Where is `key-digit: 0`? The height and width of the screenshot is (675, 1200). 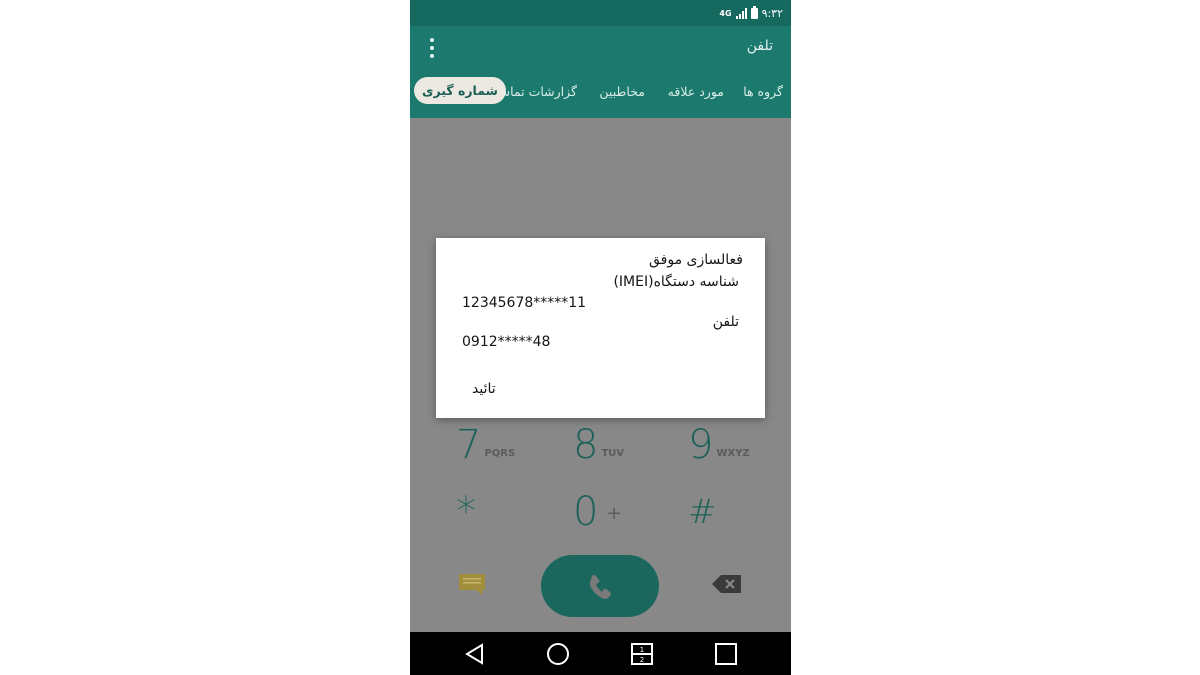
key-digit: 0 is located at coordinates (586, 512).